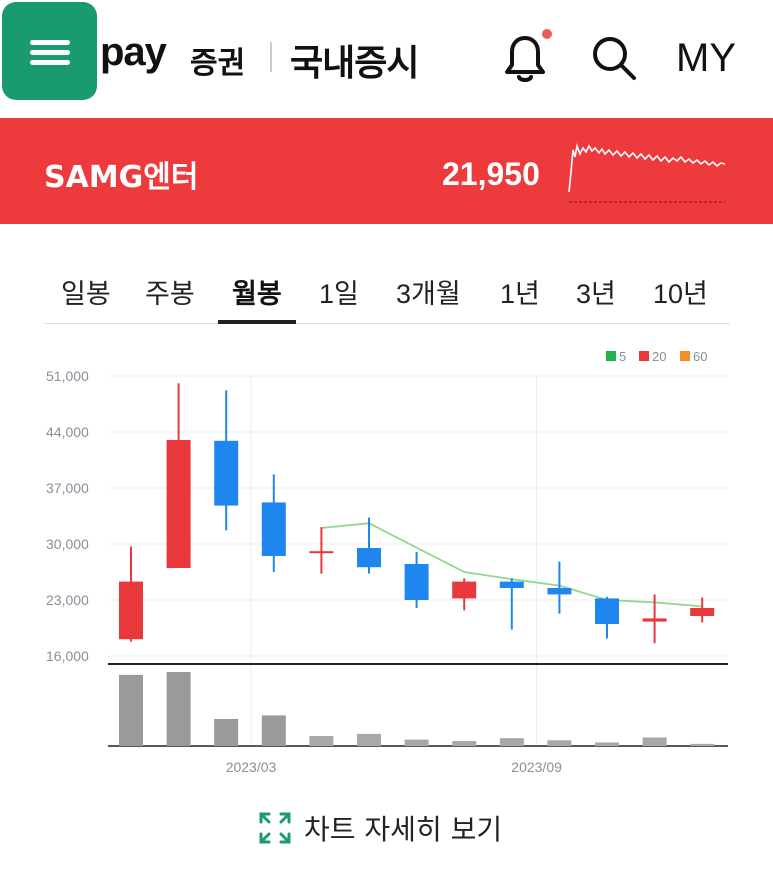  What do you see at coordinates (170, 298) in the screenshot?
I see `tab-weekly: 주봉` at bounding box center [170, 298].